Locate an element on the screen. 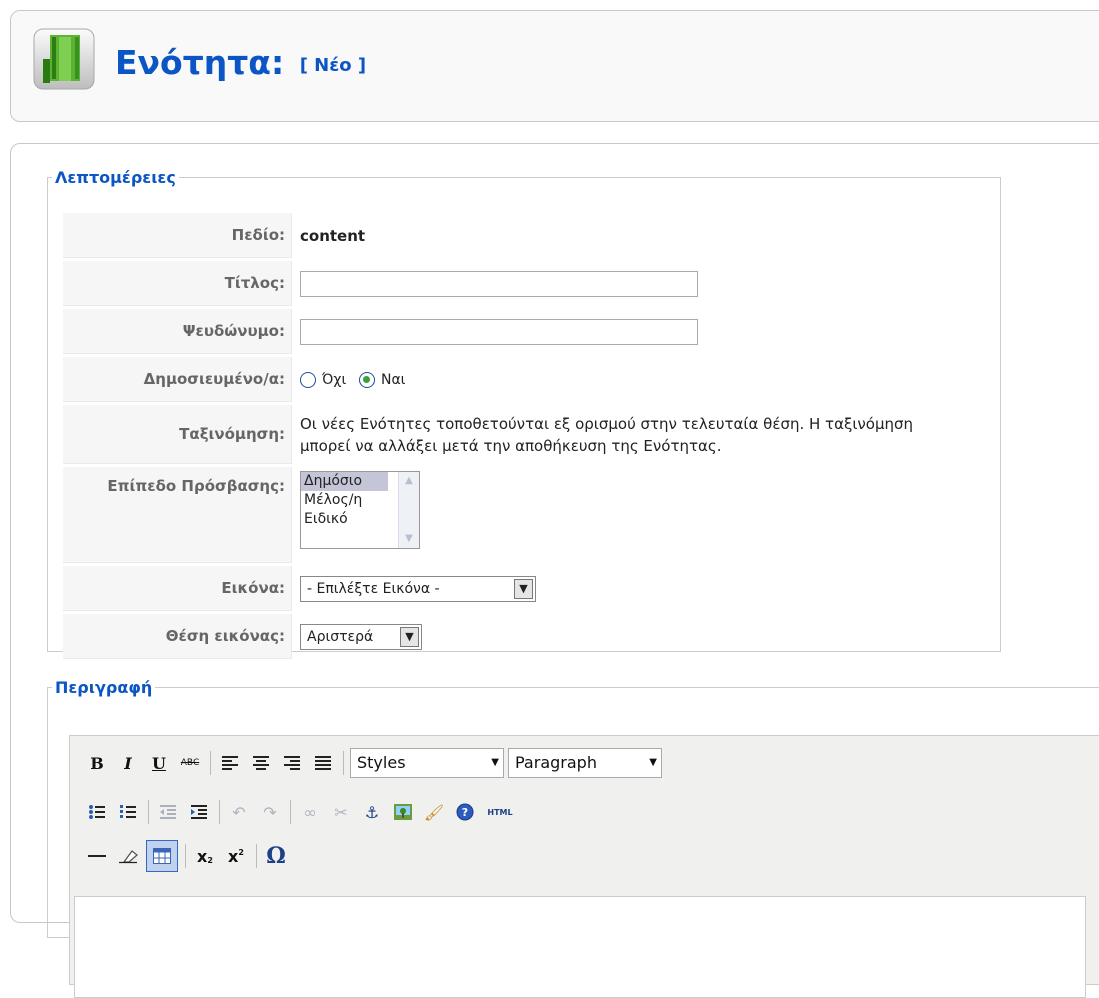  access-option-special: Ειδικό is located at coordinates (344, 519).